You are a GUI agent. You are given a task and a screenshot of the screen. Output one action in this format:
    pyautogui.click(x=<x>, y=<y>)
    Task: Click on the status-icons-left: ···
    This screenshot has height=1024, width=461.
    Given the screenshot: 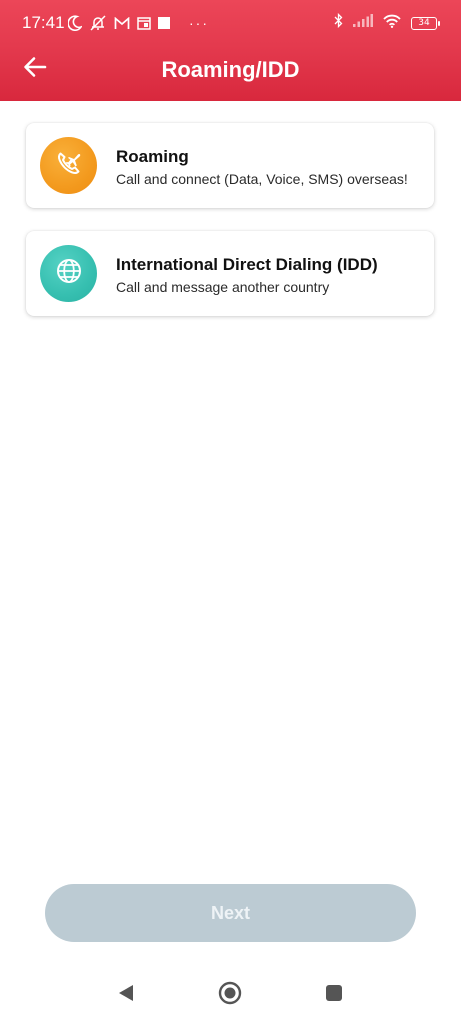 What is the action you would take?
    pyautogui.click(x=138, y=23)
    